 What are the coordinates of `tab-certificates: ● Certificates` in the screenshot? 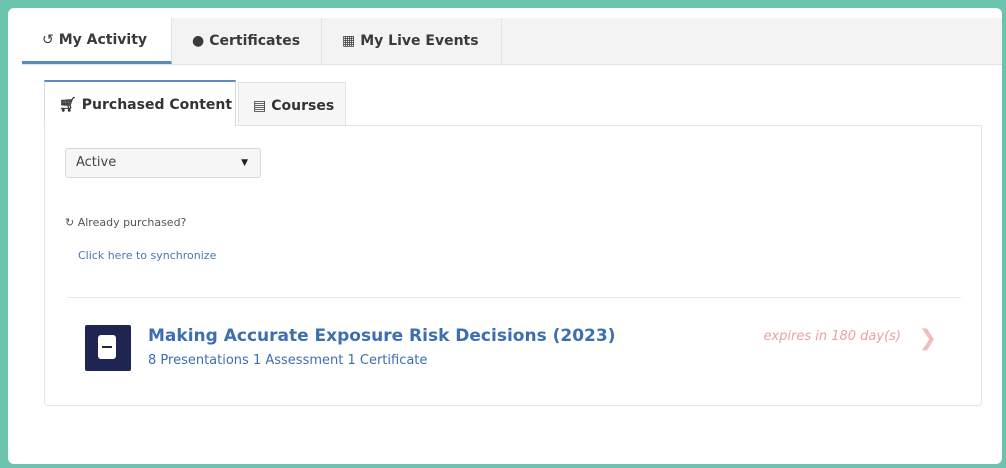 It's located at (247, 41).